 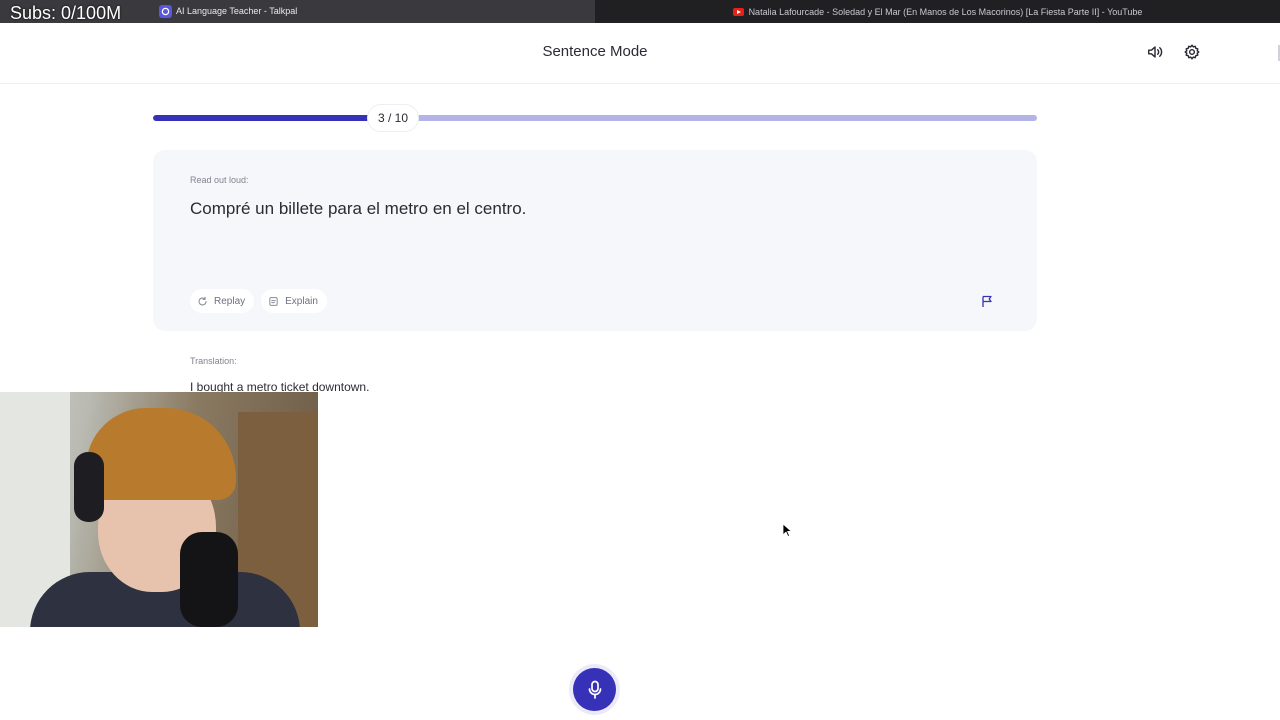 I want to click on instruction-label: Read out loud:, so click(x=219, y=180).